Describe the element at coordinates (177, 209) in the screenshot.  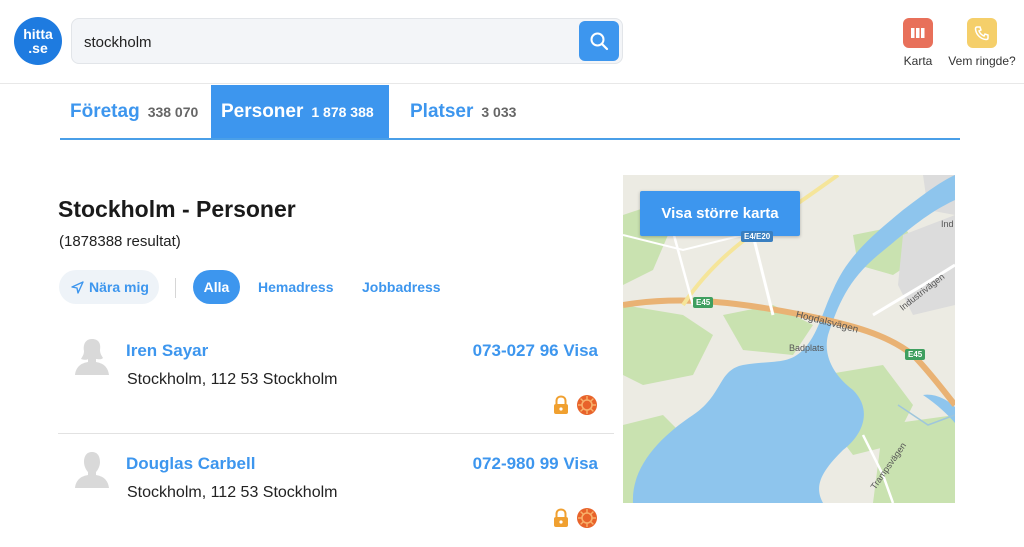
I see `page-title: Stockholm - Personer` at that location.